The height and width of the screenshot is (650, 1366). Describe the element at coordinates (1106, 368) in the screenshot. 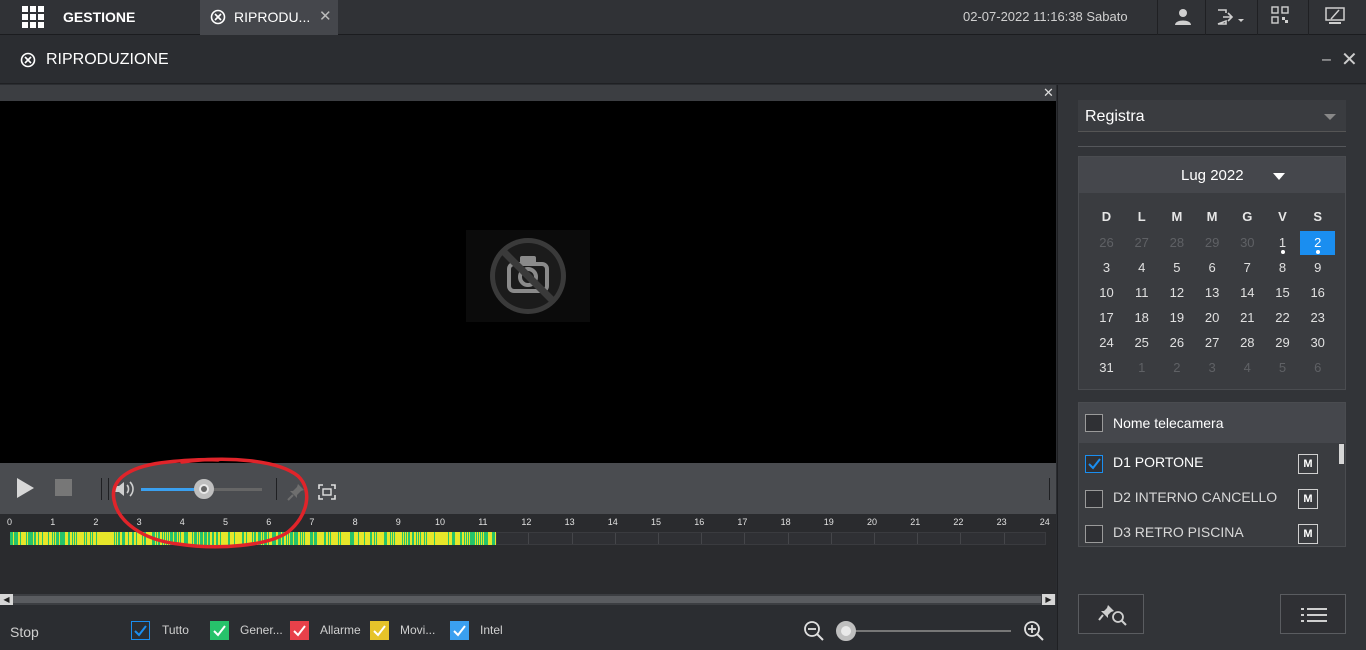

I see `calendar-day: 31` at that location.